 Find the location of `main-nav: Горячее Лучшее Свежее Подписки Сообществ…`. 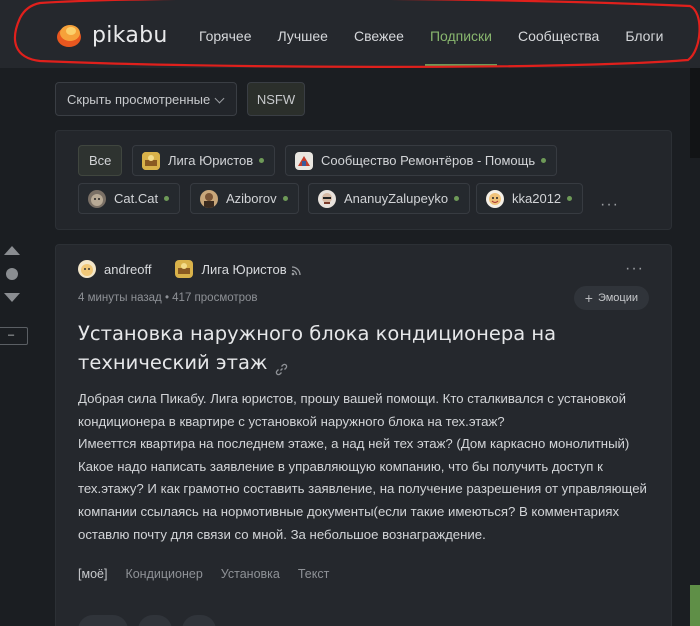

main-nav: Горячее Лучшее Свежее Подписки Сообществ… is located at coordinates (431, 34).